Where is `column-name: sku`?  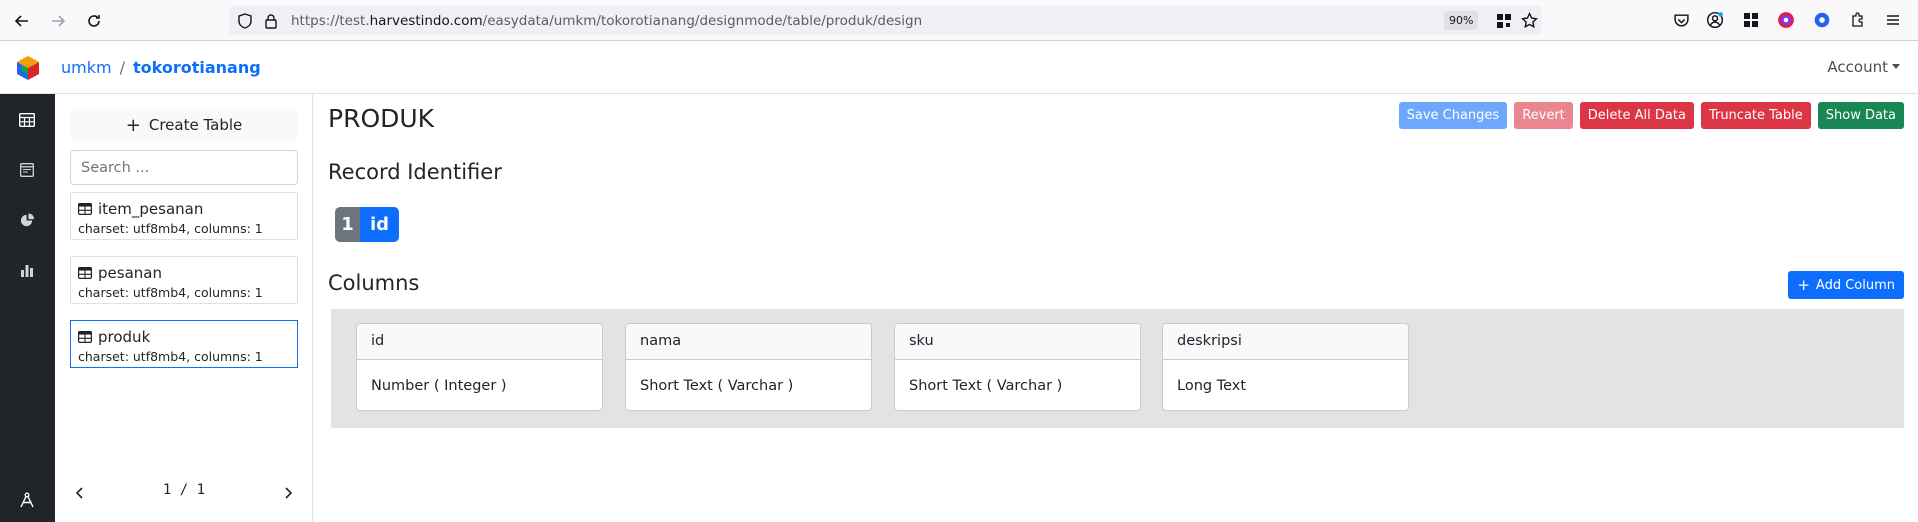
column-name: sku is located at coordinates (1017, 342).